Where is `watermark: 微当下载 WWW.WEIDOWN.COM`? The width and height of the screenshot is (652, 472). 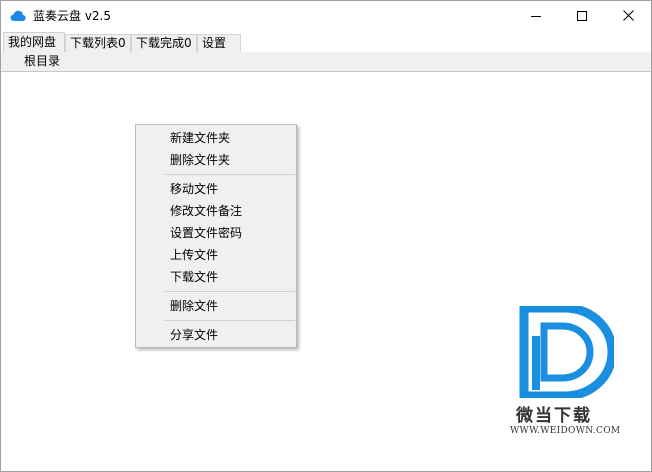 watermark: 微当下载 WWW.WEIDOWN.COM is located at coordinates (570, 372).